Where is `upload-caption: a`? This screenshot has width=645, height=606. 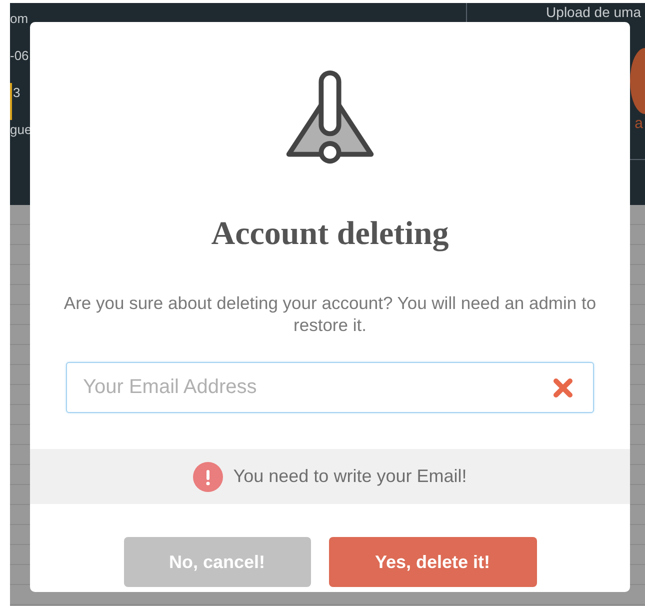
upload-caption: a is located at coordinates (638, 123).